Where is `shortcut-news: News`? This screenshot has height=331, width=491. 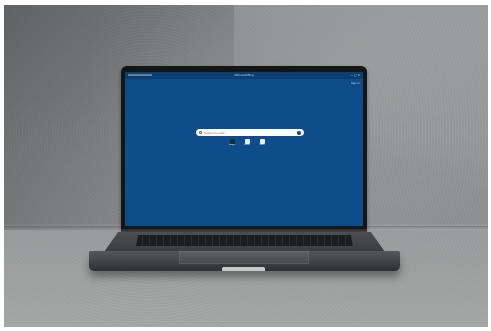
shortcut-news: News is located at coordinates (262, 143).